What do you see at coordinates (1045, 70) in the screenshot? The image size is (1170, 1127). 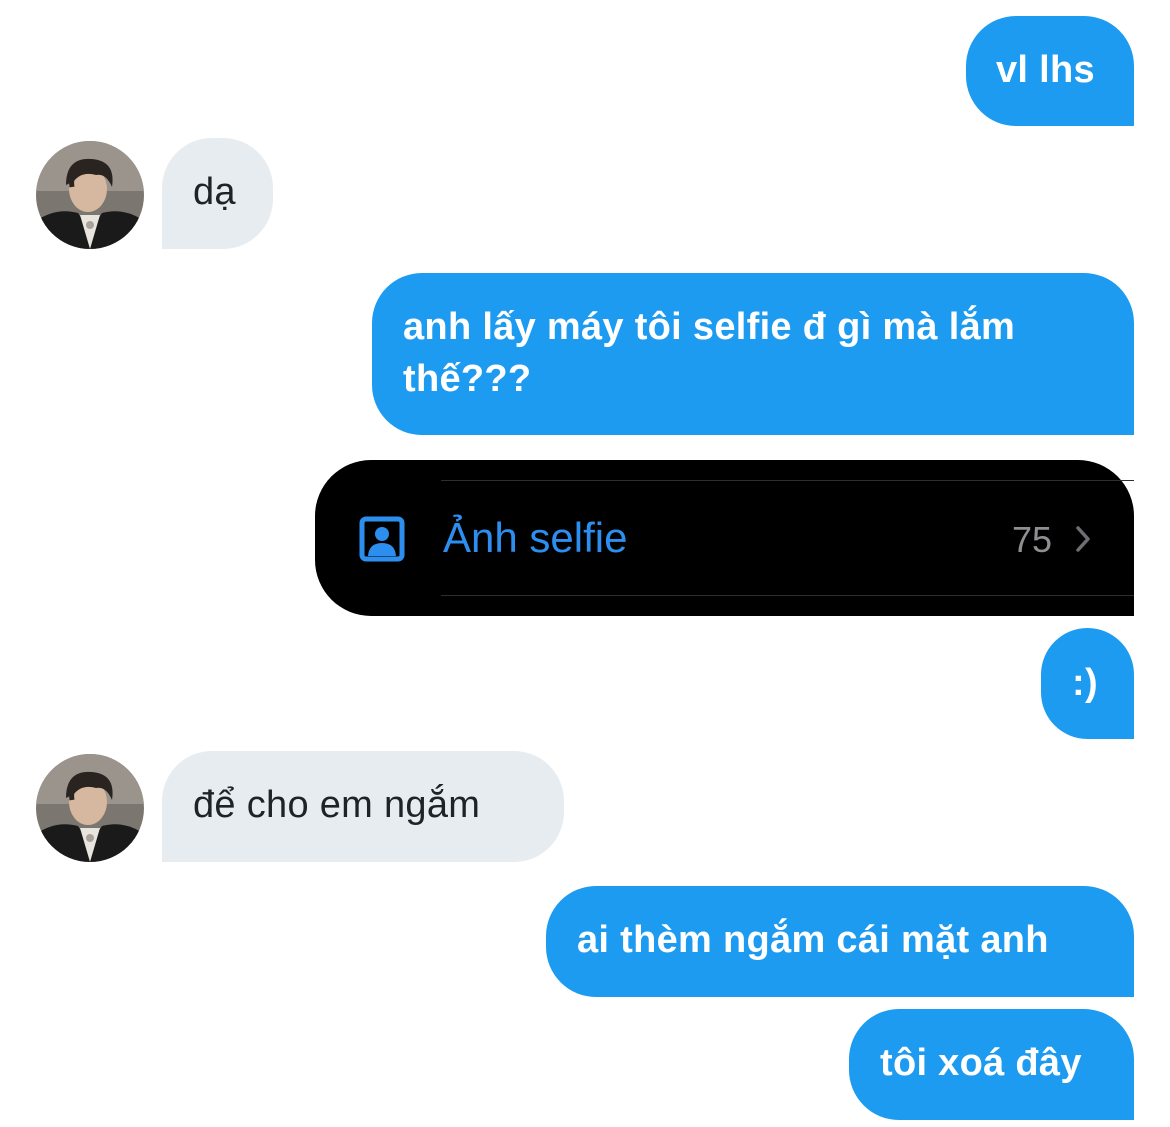 I see `message-text: vl lhs` at bounding box center [1045, 70].